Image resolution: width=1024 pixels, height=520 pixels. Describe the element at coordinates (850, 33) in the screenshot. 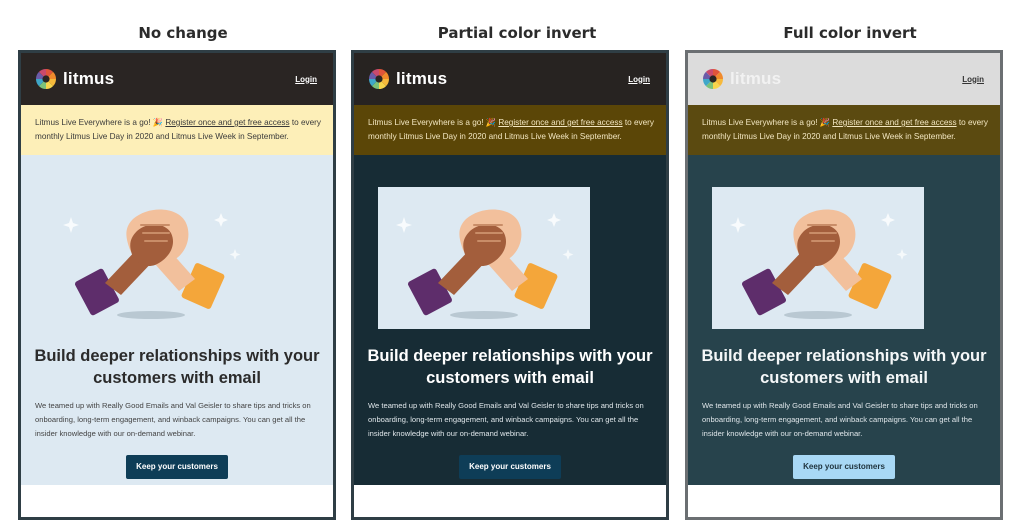

I see `column-title-full-invert: Full color invert` at that location.